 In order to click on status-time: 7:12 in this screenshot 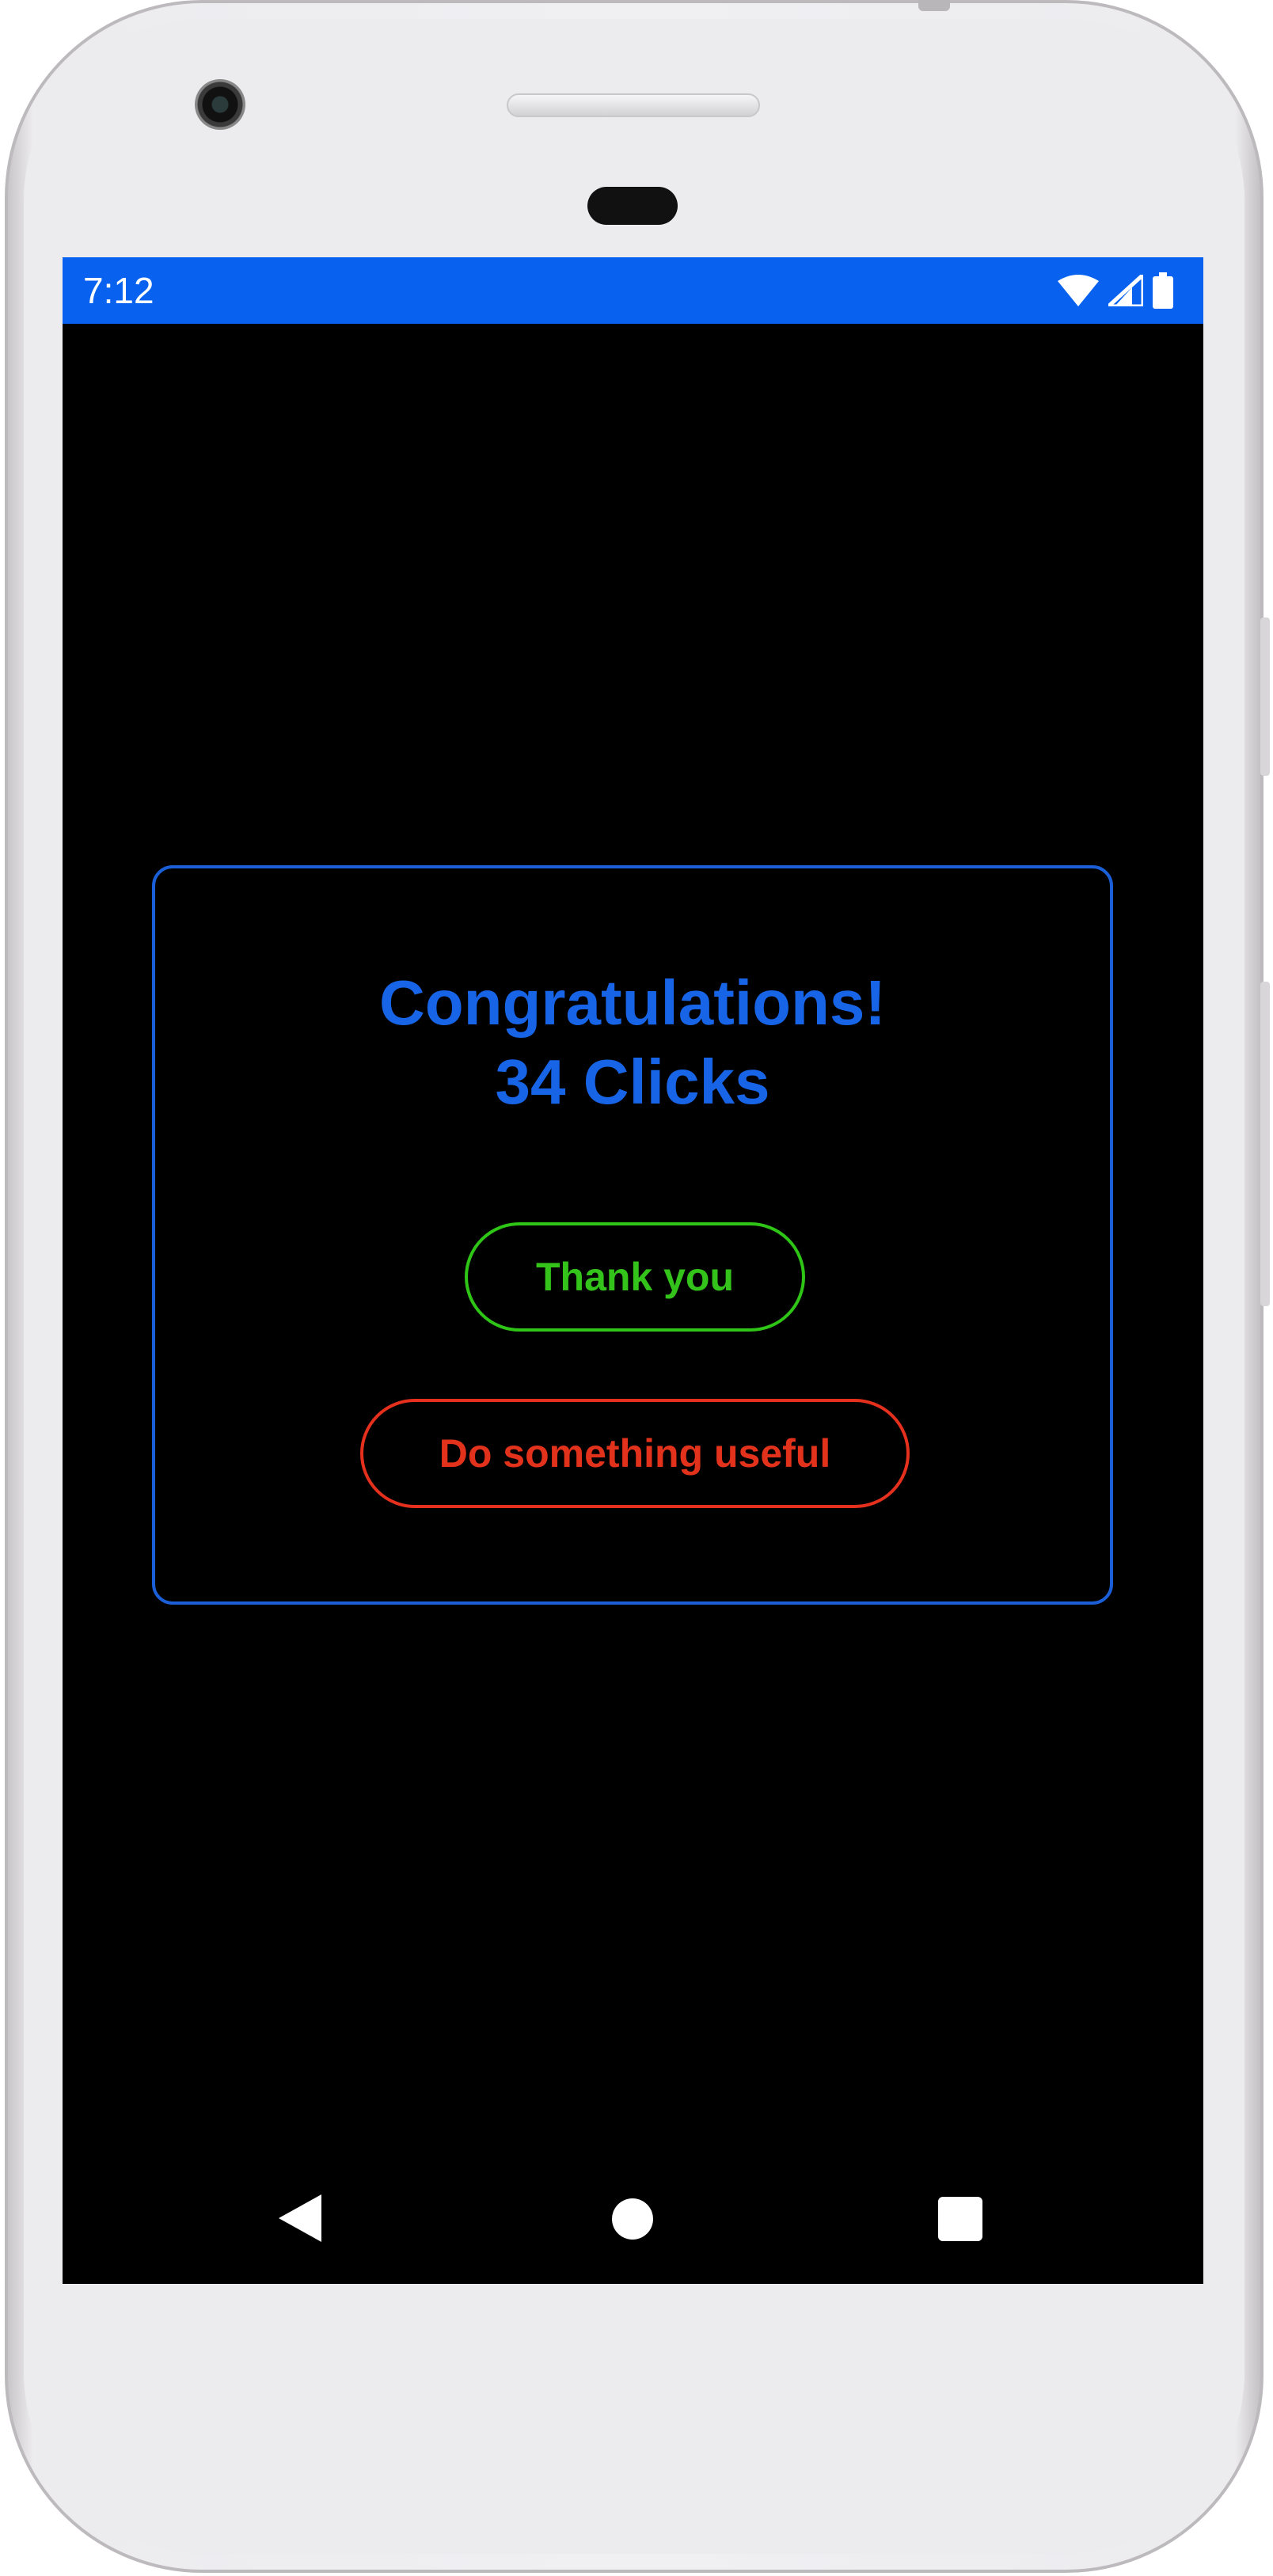, I will do `click(118, 291)`.